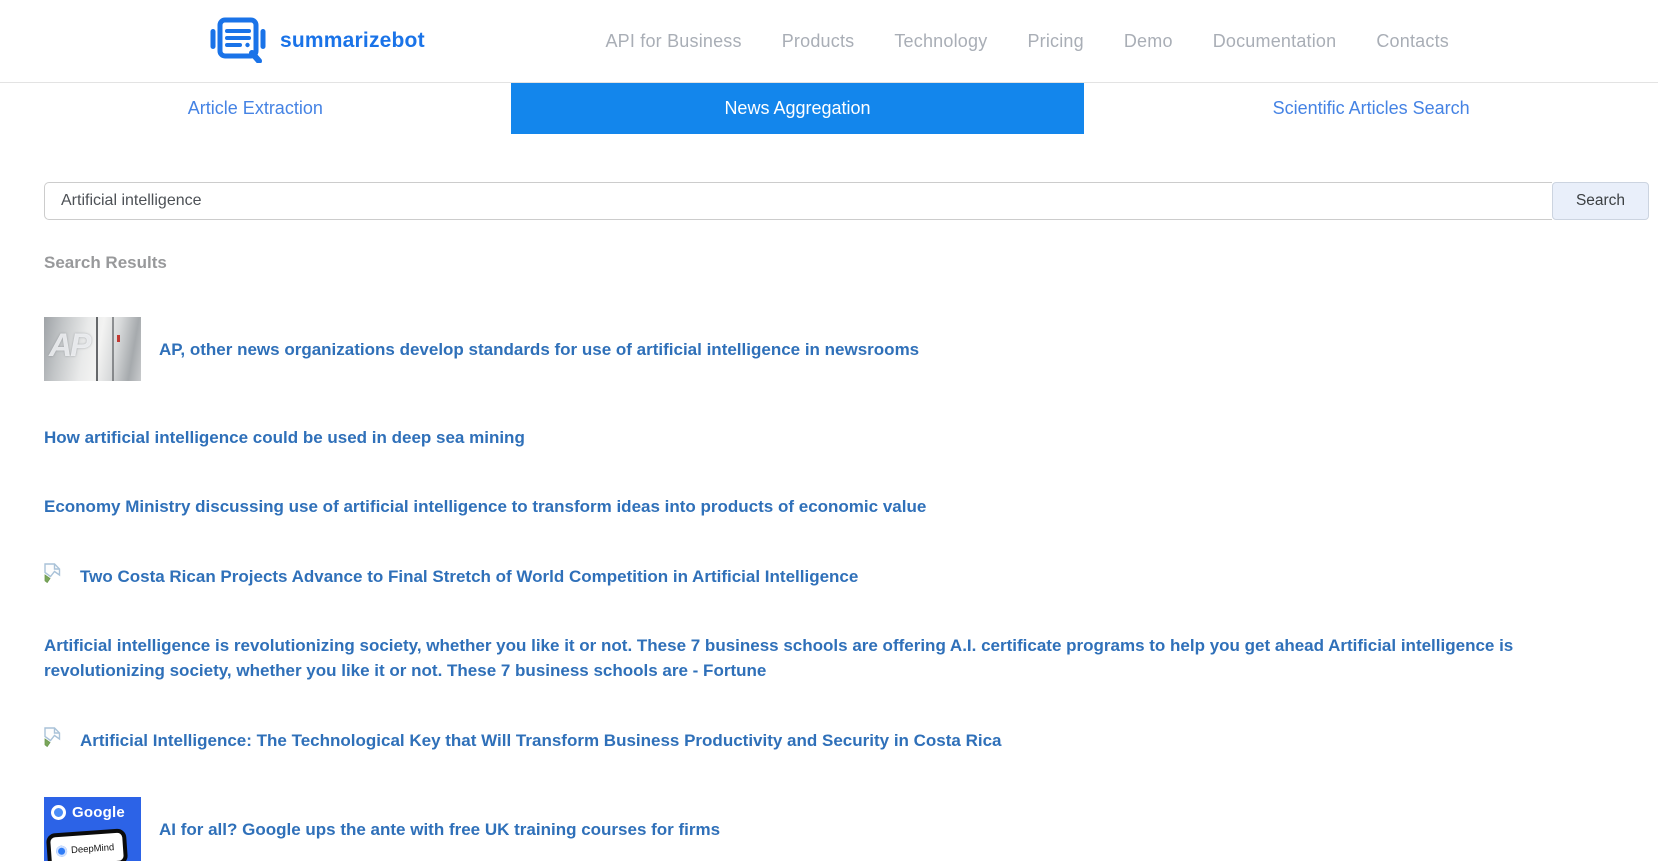 The image size is (1658, 861). Describe the element at coordinates (797, 108) in the screenshot. I see `tab-news-aggregation: News Aggregation` at that location.